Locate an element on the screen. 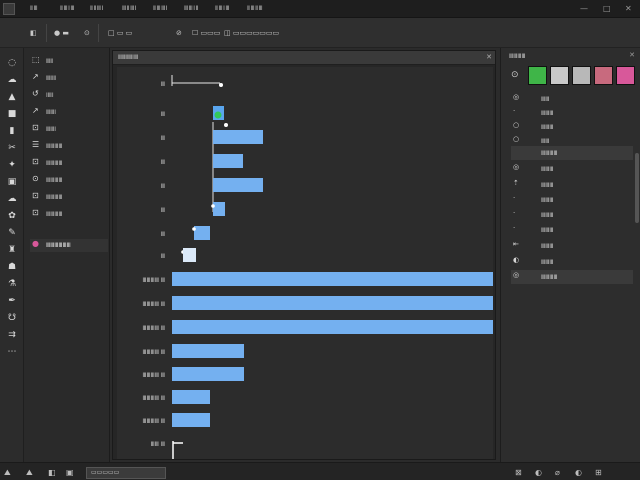  document-option: ◫ ▭▭▭▭▭▭▭ is located at coordinates (251, 33).